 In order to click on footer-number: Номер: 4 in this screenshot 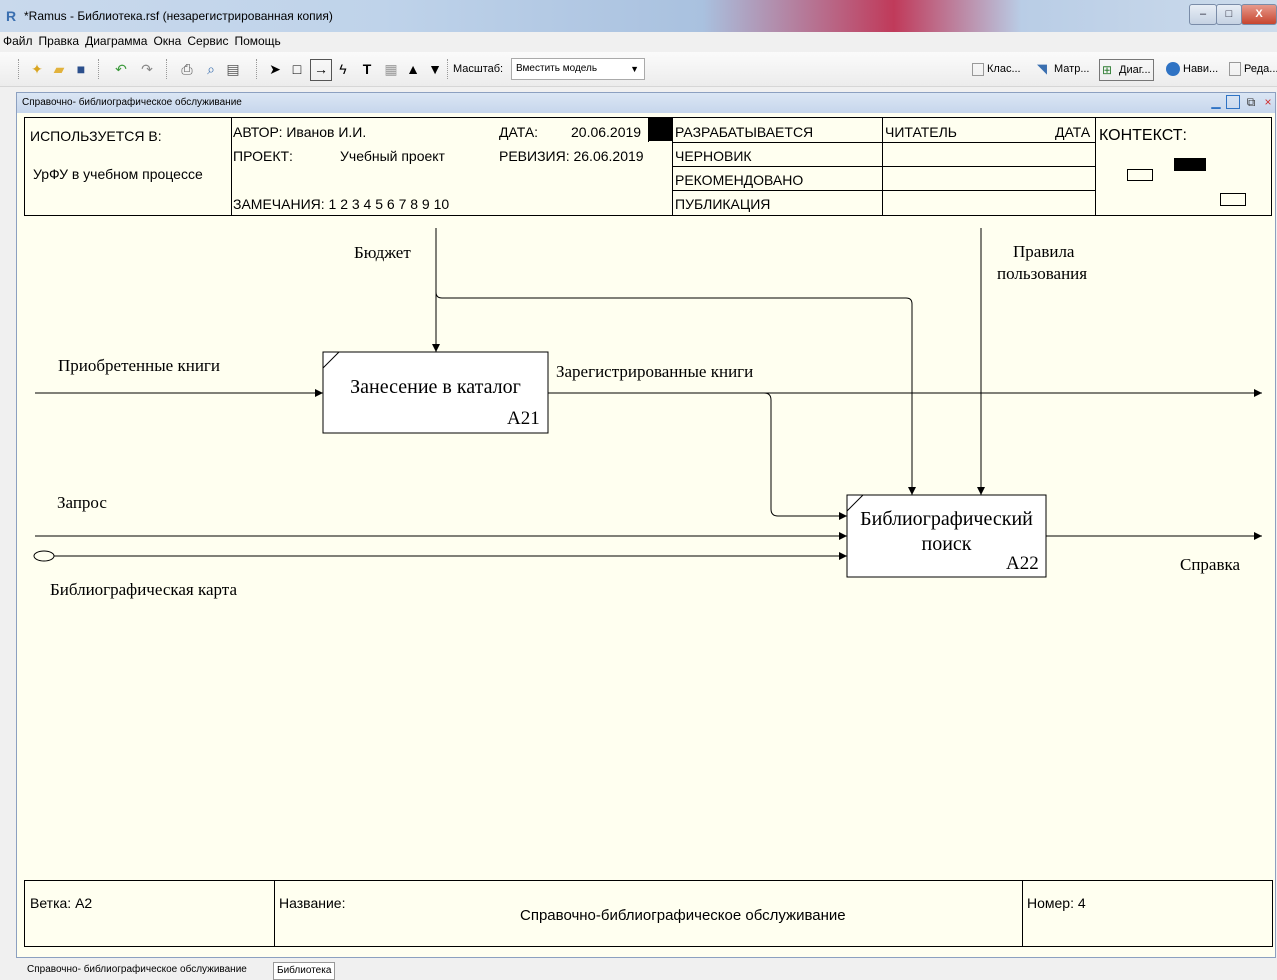, I will do `click(1056, 903)`.